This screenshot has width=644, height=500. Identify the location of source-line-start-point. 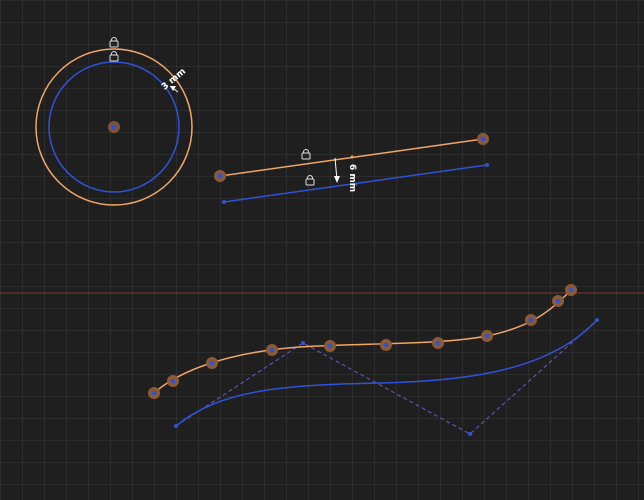
(224, 202).